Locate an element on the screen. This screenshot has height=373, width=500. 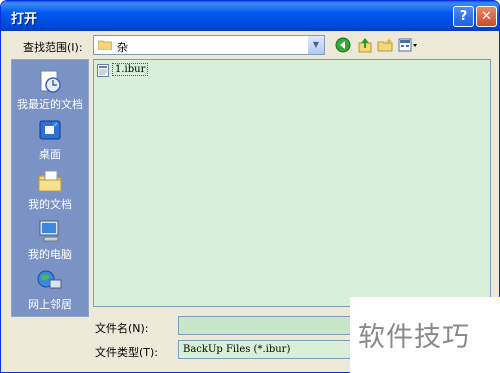
watermark: 软件技巧 is located at coordinates (425, 335).